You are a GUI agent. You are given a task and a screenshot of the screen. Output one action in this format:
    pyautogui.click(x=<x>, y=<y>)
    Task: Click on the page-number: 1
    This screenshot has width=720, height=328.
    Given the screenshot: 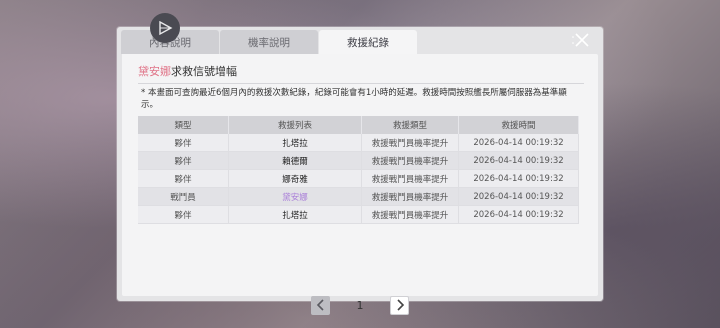 What is the action you would take?
    pyautogui.click(x=360, y=305)
    